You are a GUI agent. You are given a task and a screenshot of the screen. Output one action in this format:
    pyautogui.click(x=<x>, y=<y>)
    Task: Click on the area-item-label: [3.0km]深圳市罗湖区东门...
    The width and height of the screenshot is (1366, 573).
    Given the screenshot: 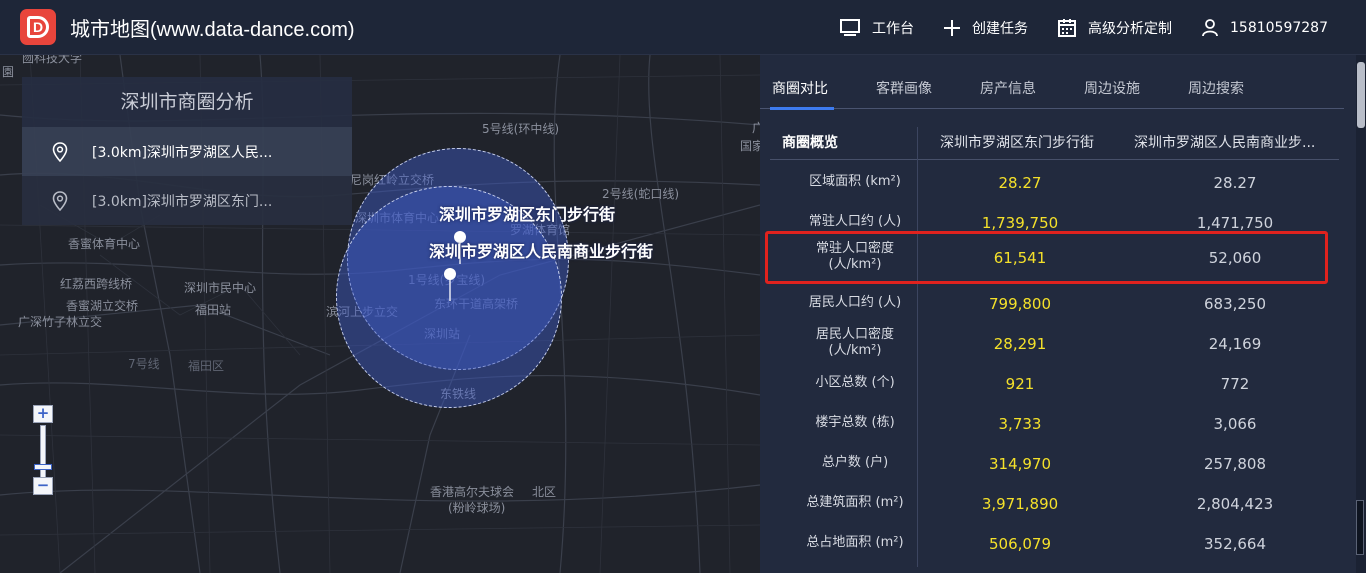 What is the action you would take?
    pyautogui.click(x=182, y=201)
    